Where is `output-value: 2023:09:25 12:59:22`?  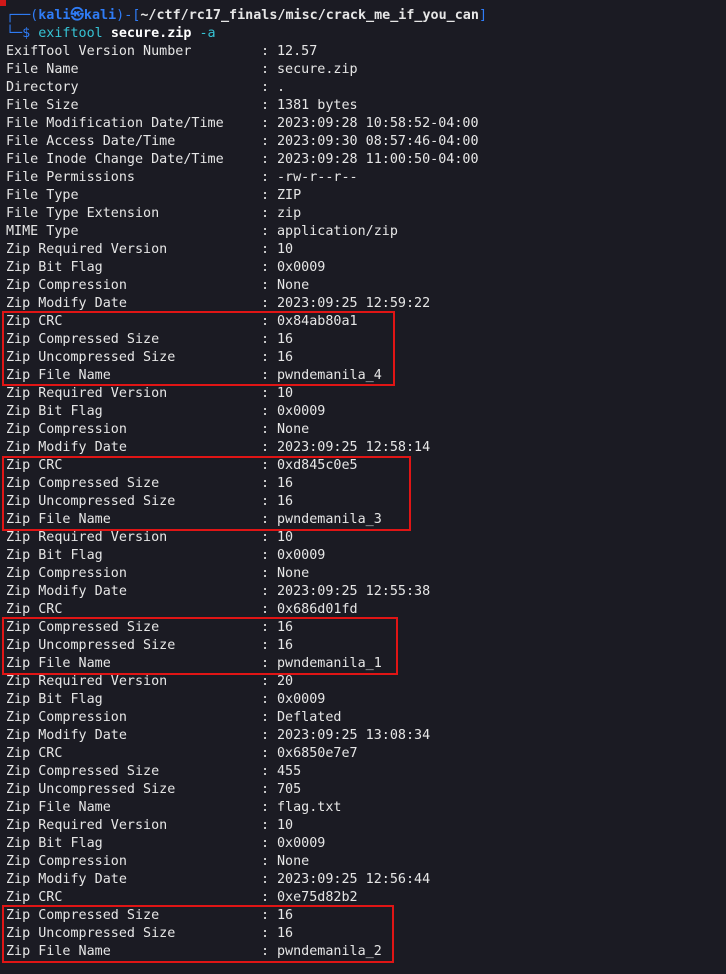 output-value: 2023:09:25 12:59:22 is located at coordinates (354, 303).